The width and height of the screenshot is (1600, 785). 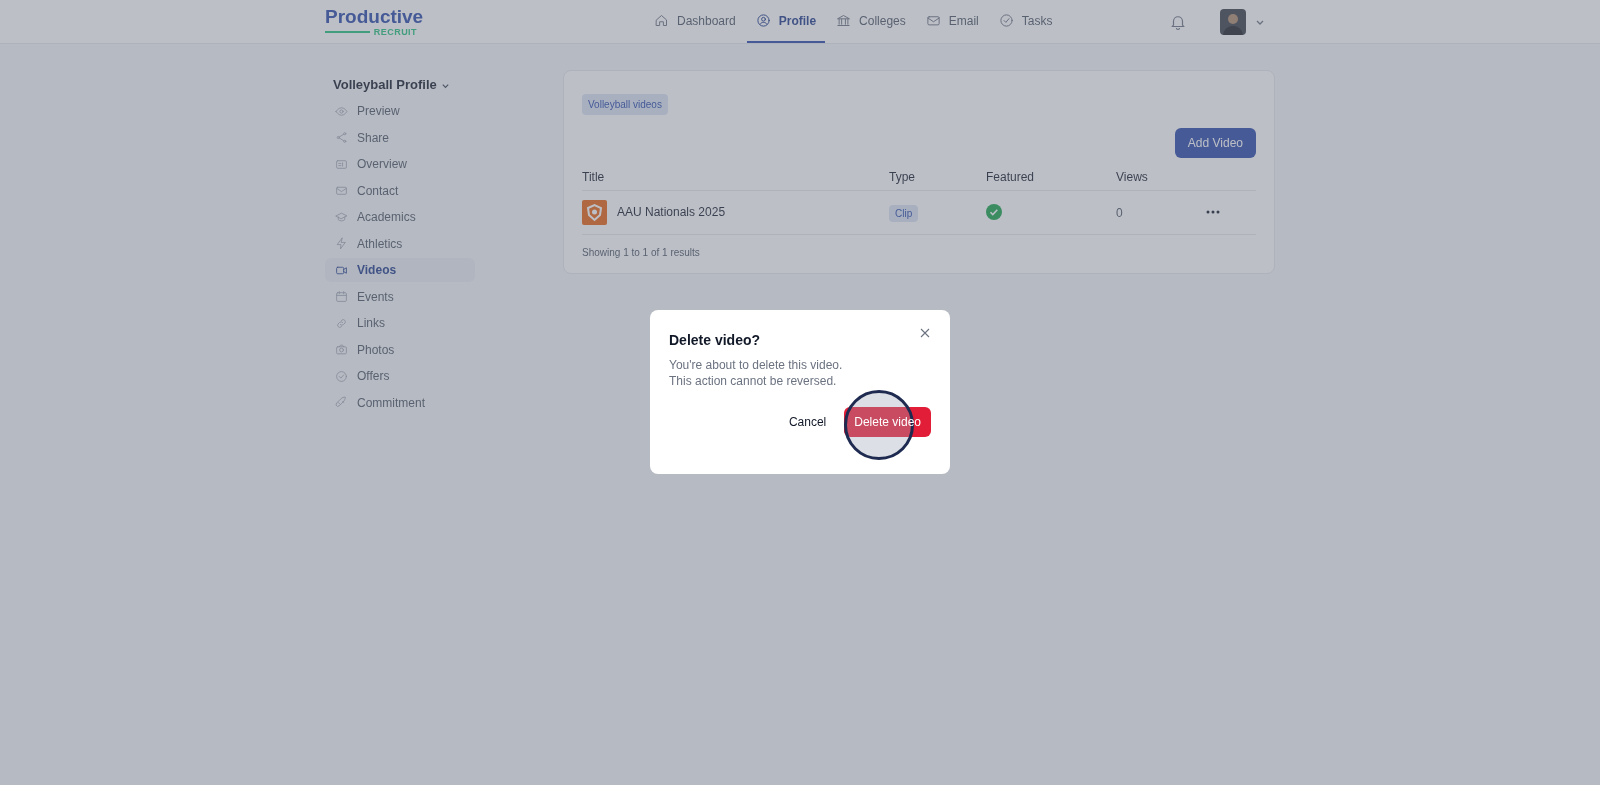 I want to click on sidebar-item: Videos, so click(x=400, y=270).